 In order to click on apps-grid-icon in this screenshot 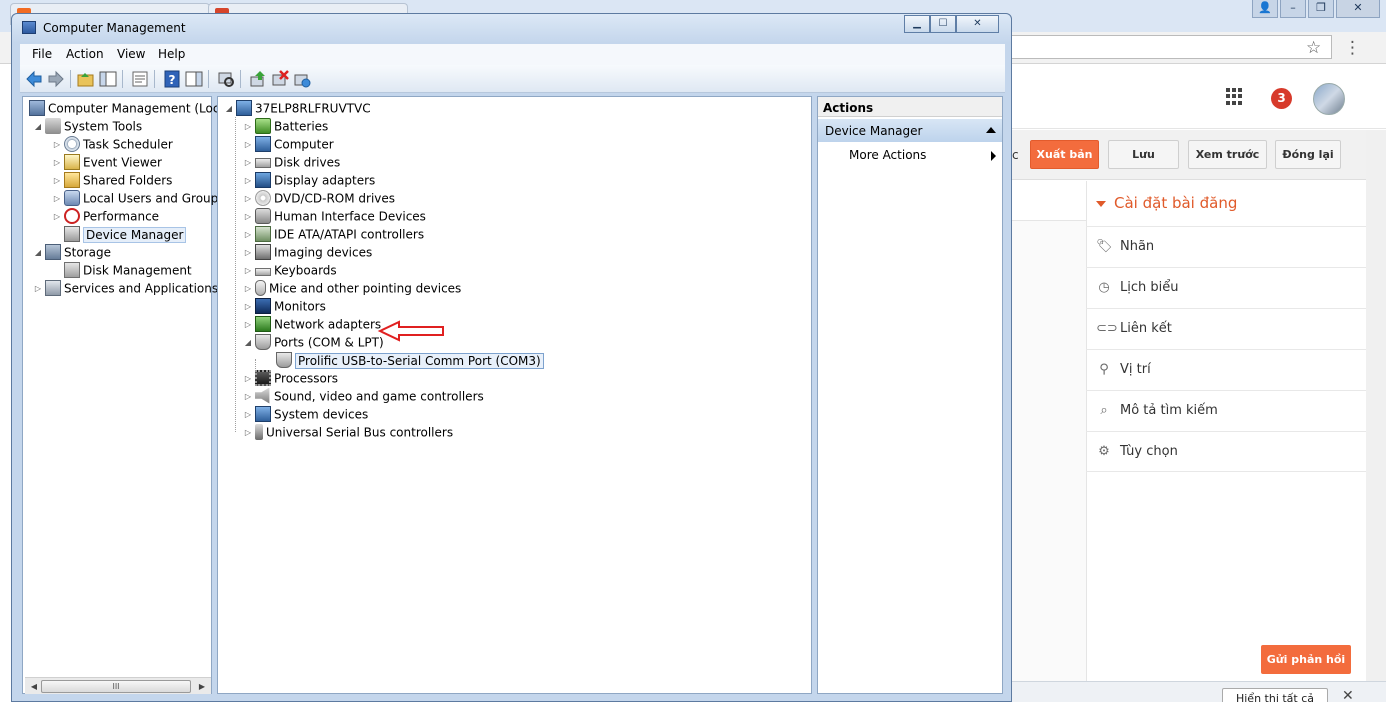, I will do `click(1234, 96)`.